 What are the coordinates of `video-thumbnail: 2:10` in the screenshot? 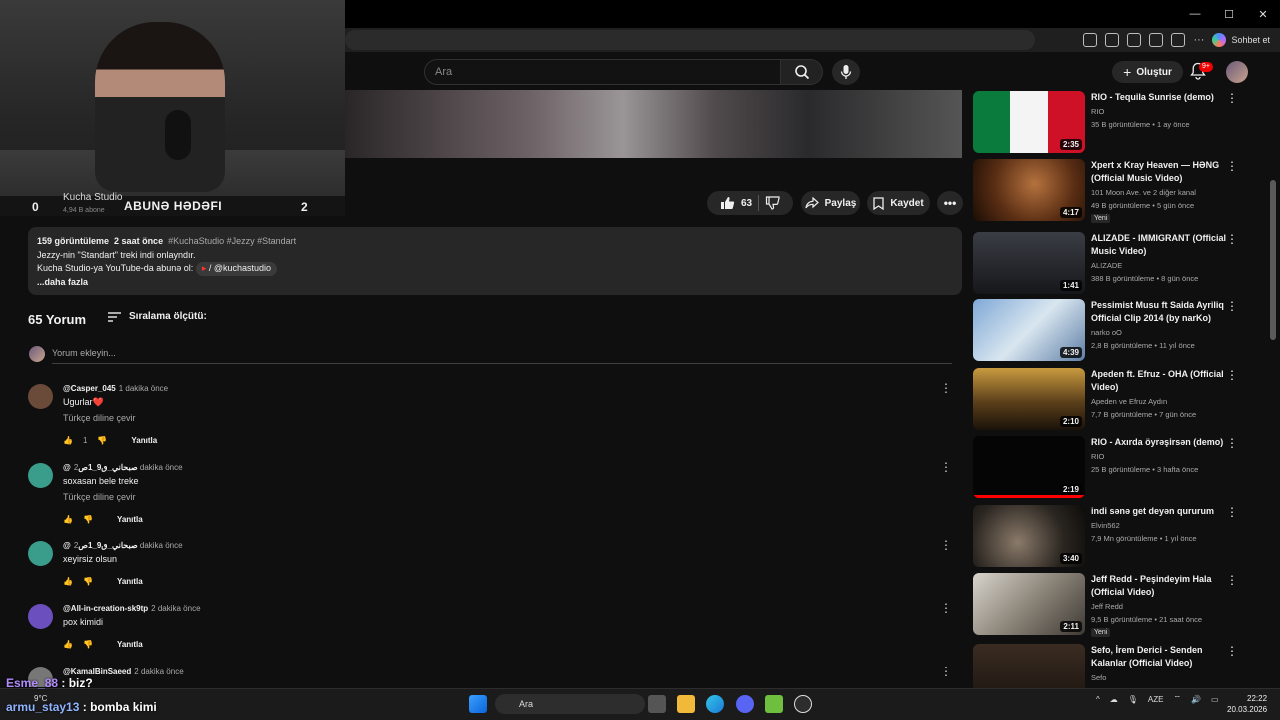 It's located at (1029, 399).